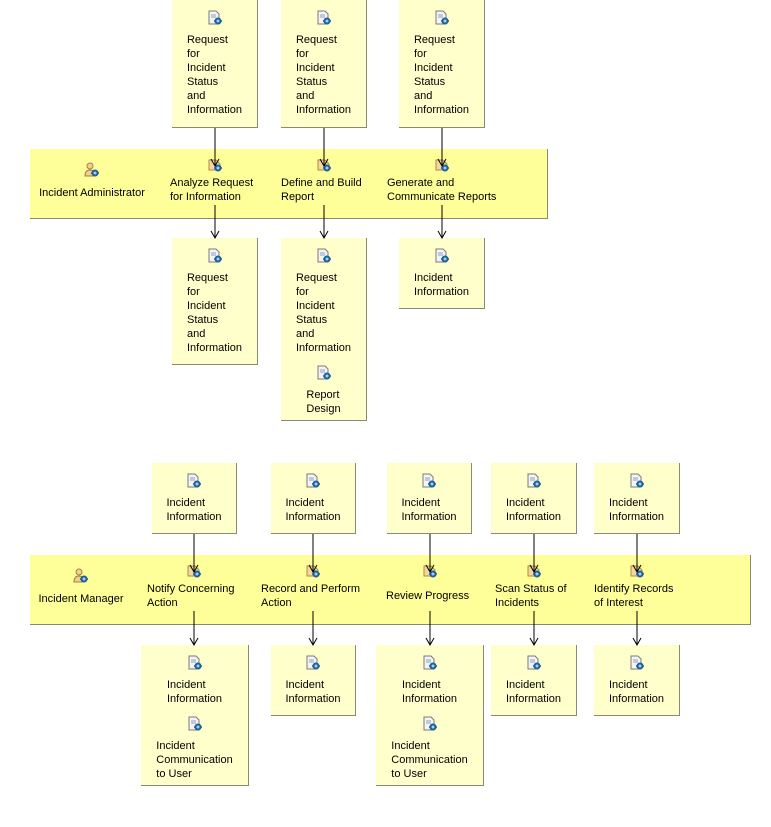 The width and height of the screenshot is (771, 827). What do you see at coordinates (323, 402) in the screenshot?
I see `artifact-label: Report Design` at bounding box center [323, 402].